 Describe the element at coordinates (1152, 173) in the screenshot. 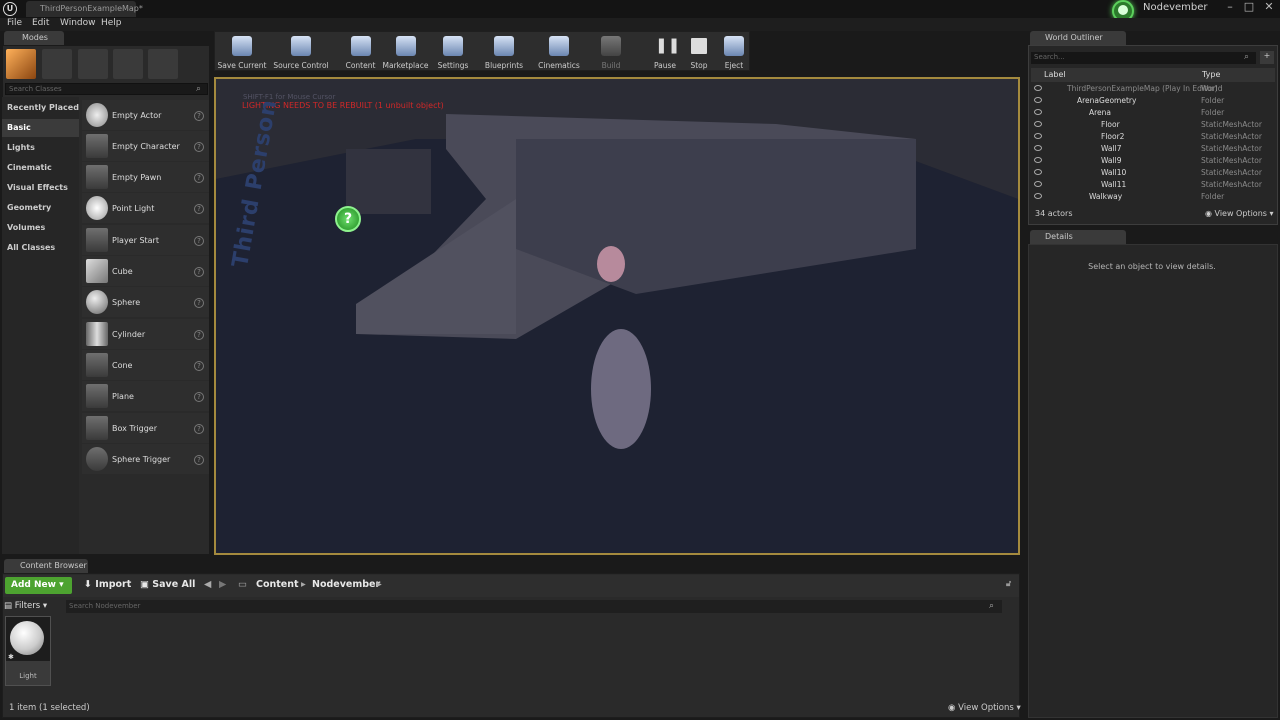

I see `outliner-row: Wall10 StaticMeshActor` at that location.